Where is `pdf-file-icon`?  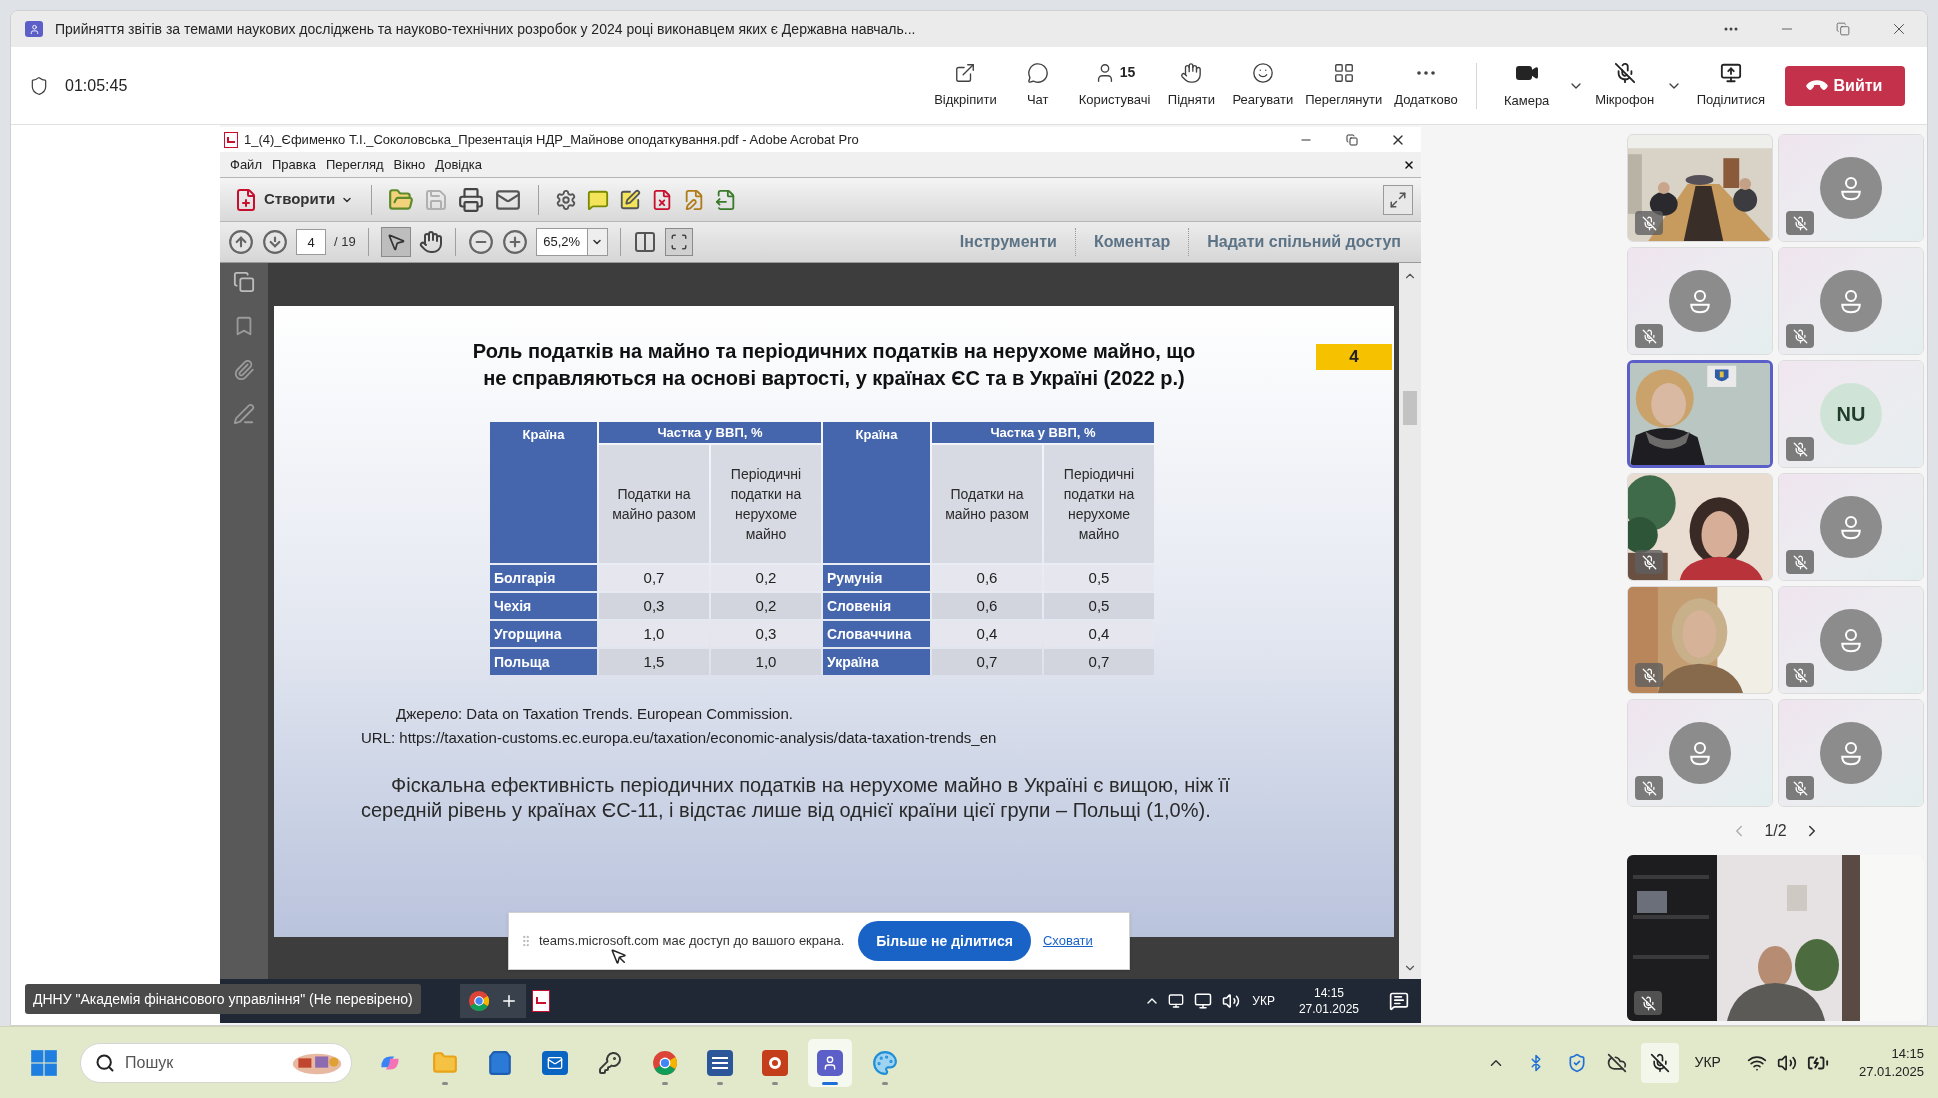
pdf-file-icon is located at coordinates (541, 1001).